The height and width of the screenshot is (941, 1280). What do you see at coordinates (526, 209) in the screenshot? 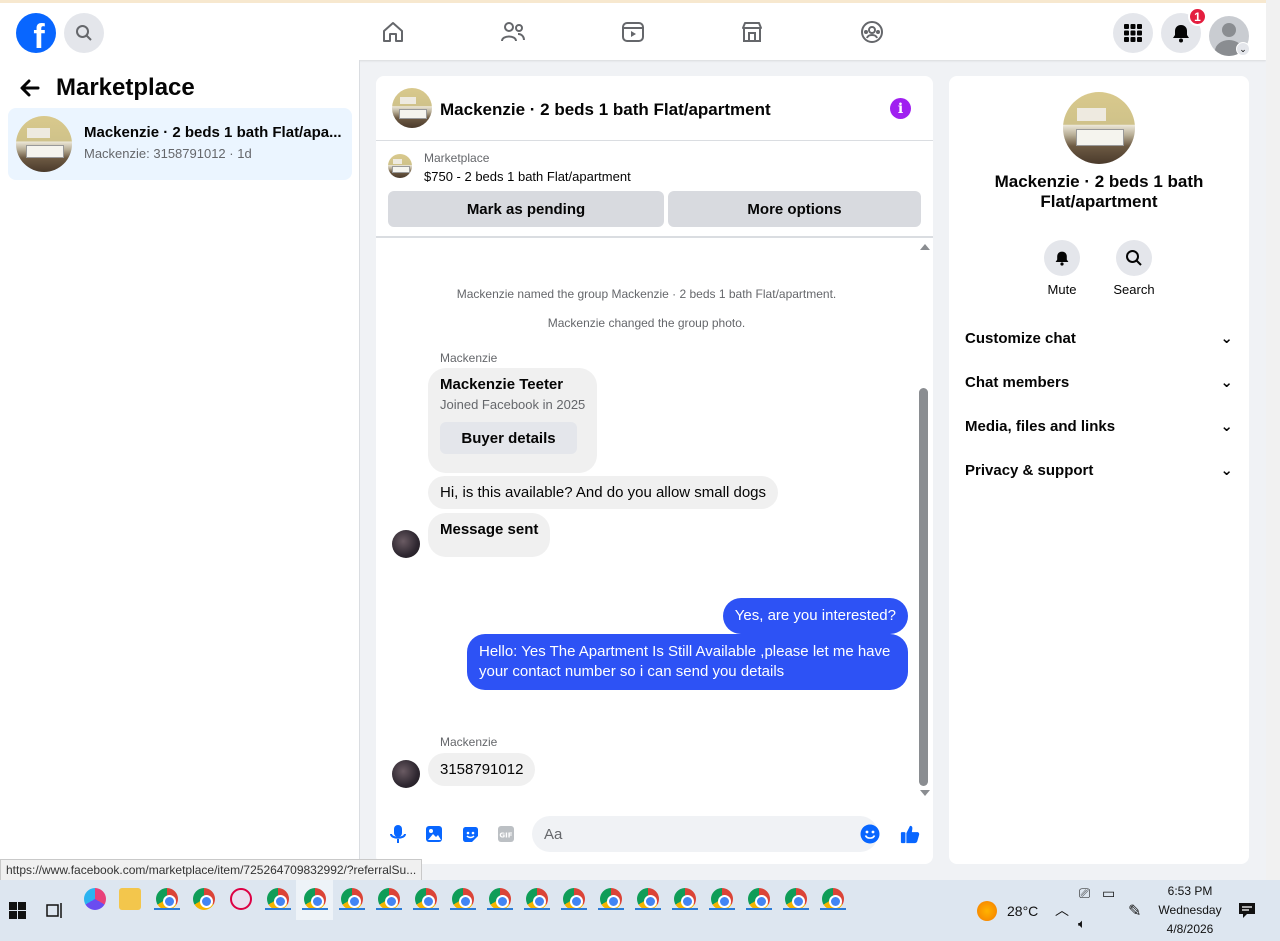
I see `mark-as-pending-button: Mark as pending` at bounding box center [526, 209].